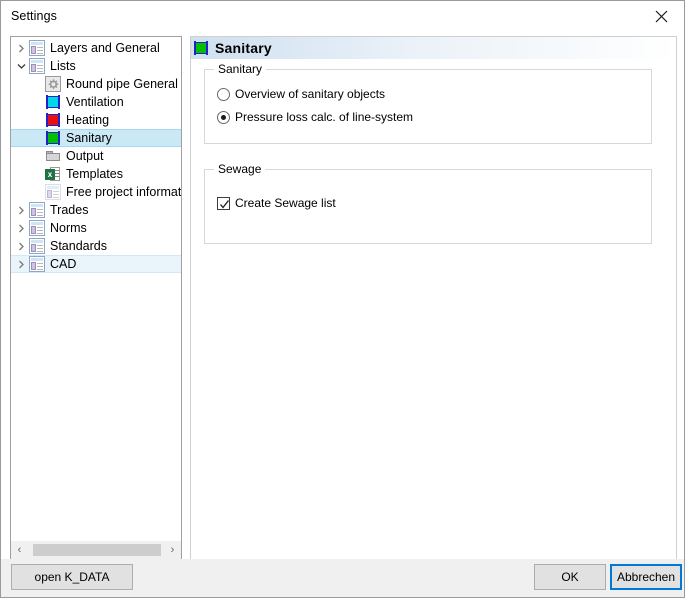  I want to click on tree-item-lists: Lists, so click(96, 66).